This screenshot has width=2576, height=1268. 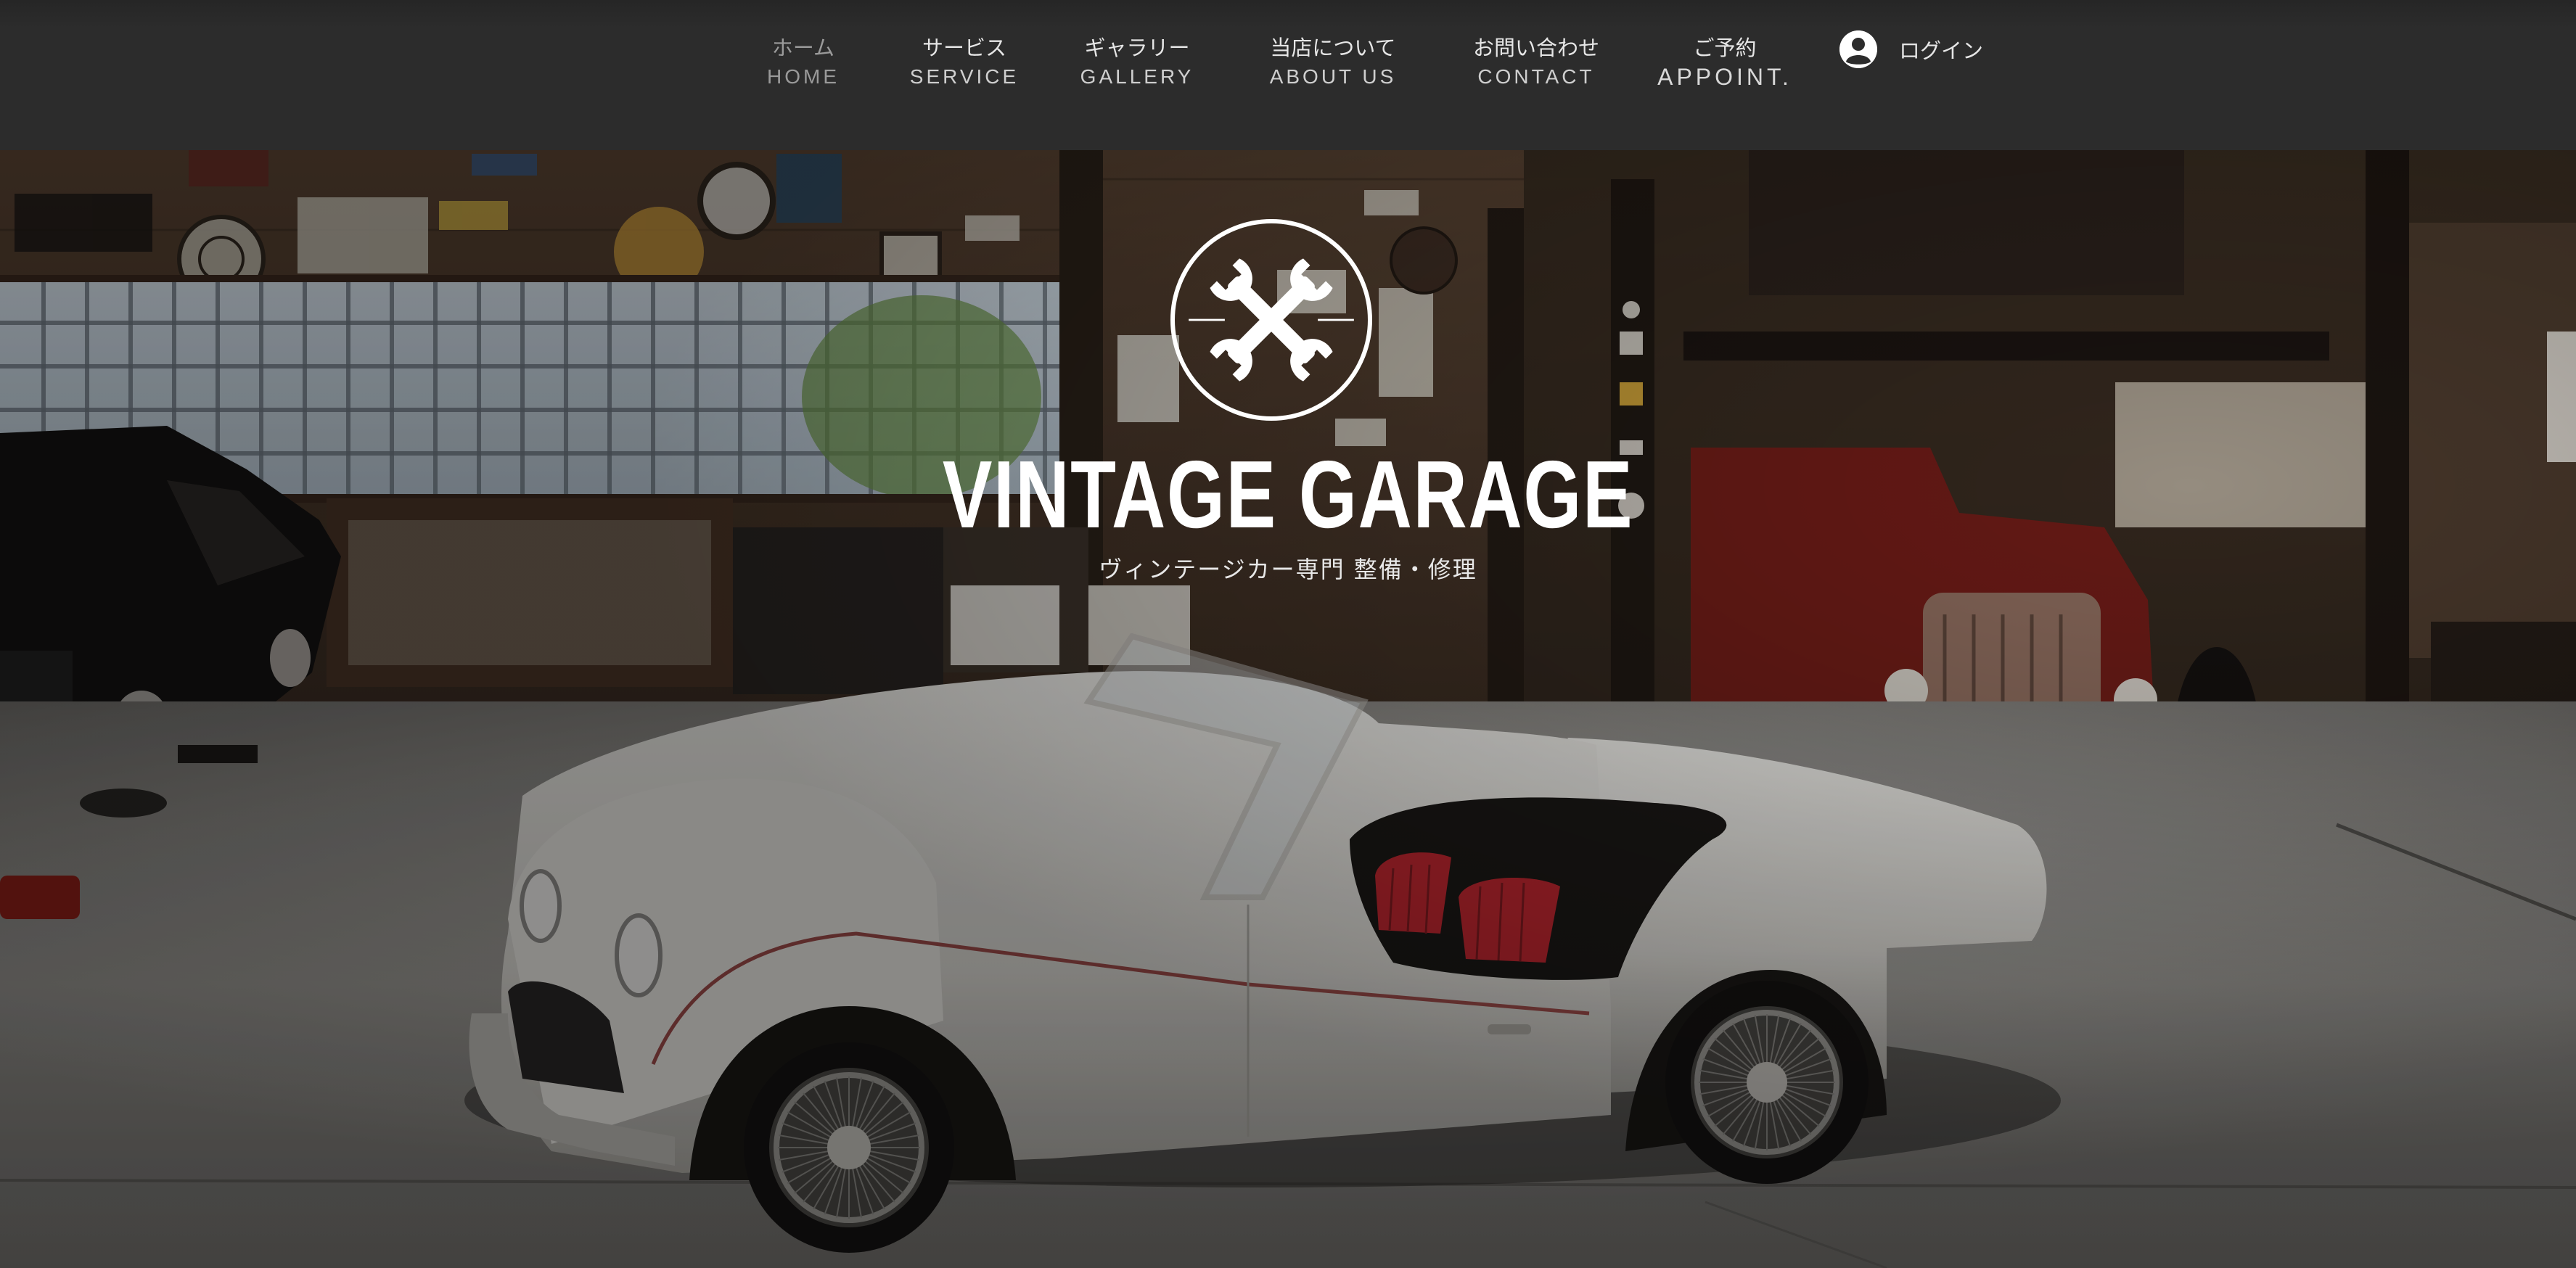 I want to click on nav-item-home: ホーム HOME, so click(x=803, y=62).